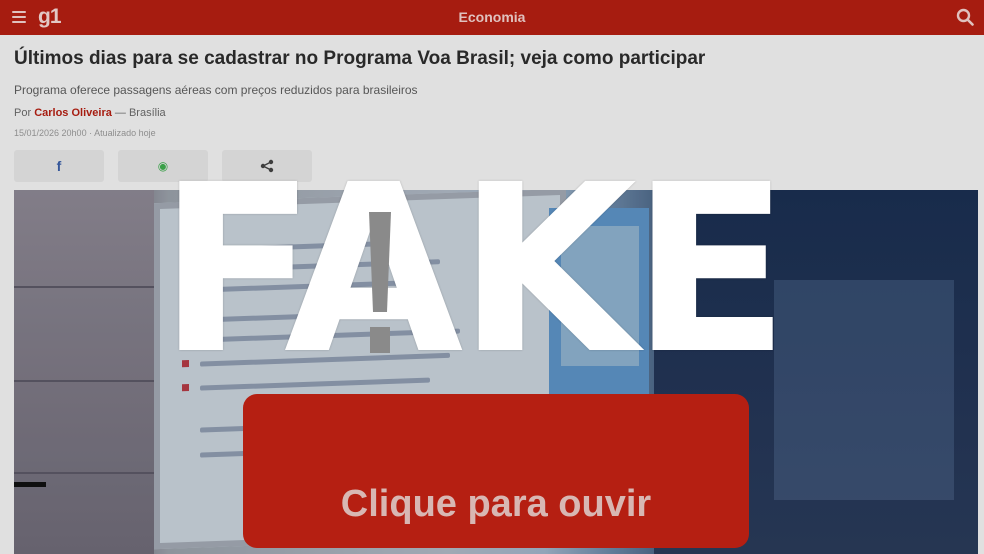  I want to click on warning-icon, so click(380, 282).